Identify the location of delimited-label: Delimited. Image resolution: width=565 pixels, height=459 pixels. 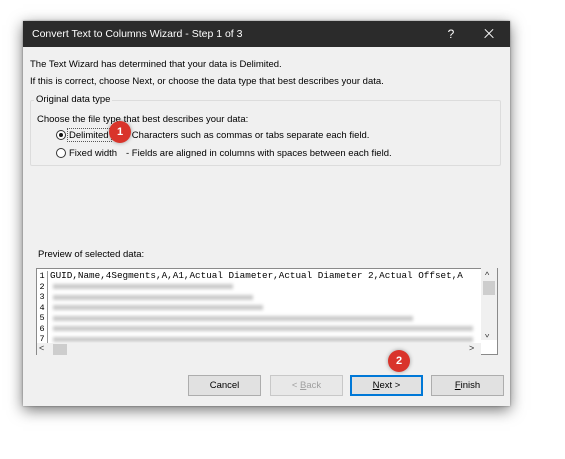
(89, 135).